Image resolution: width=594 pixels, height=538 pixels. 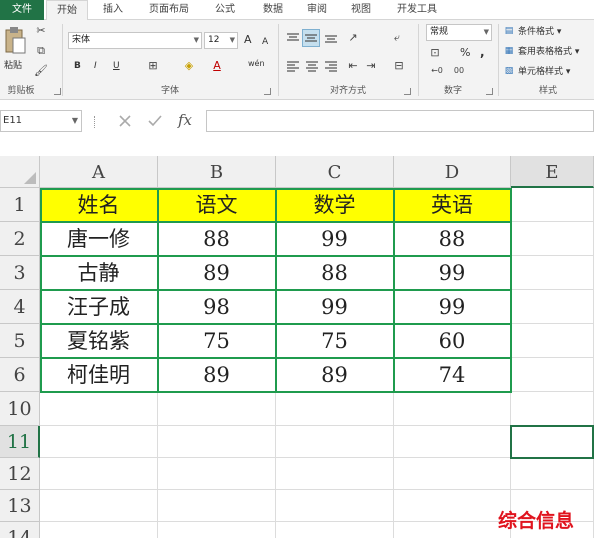 I want to click on decrease-decimal-icon: 00, so click(x=459, y=71).